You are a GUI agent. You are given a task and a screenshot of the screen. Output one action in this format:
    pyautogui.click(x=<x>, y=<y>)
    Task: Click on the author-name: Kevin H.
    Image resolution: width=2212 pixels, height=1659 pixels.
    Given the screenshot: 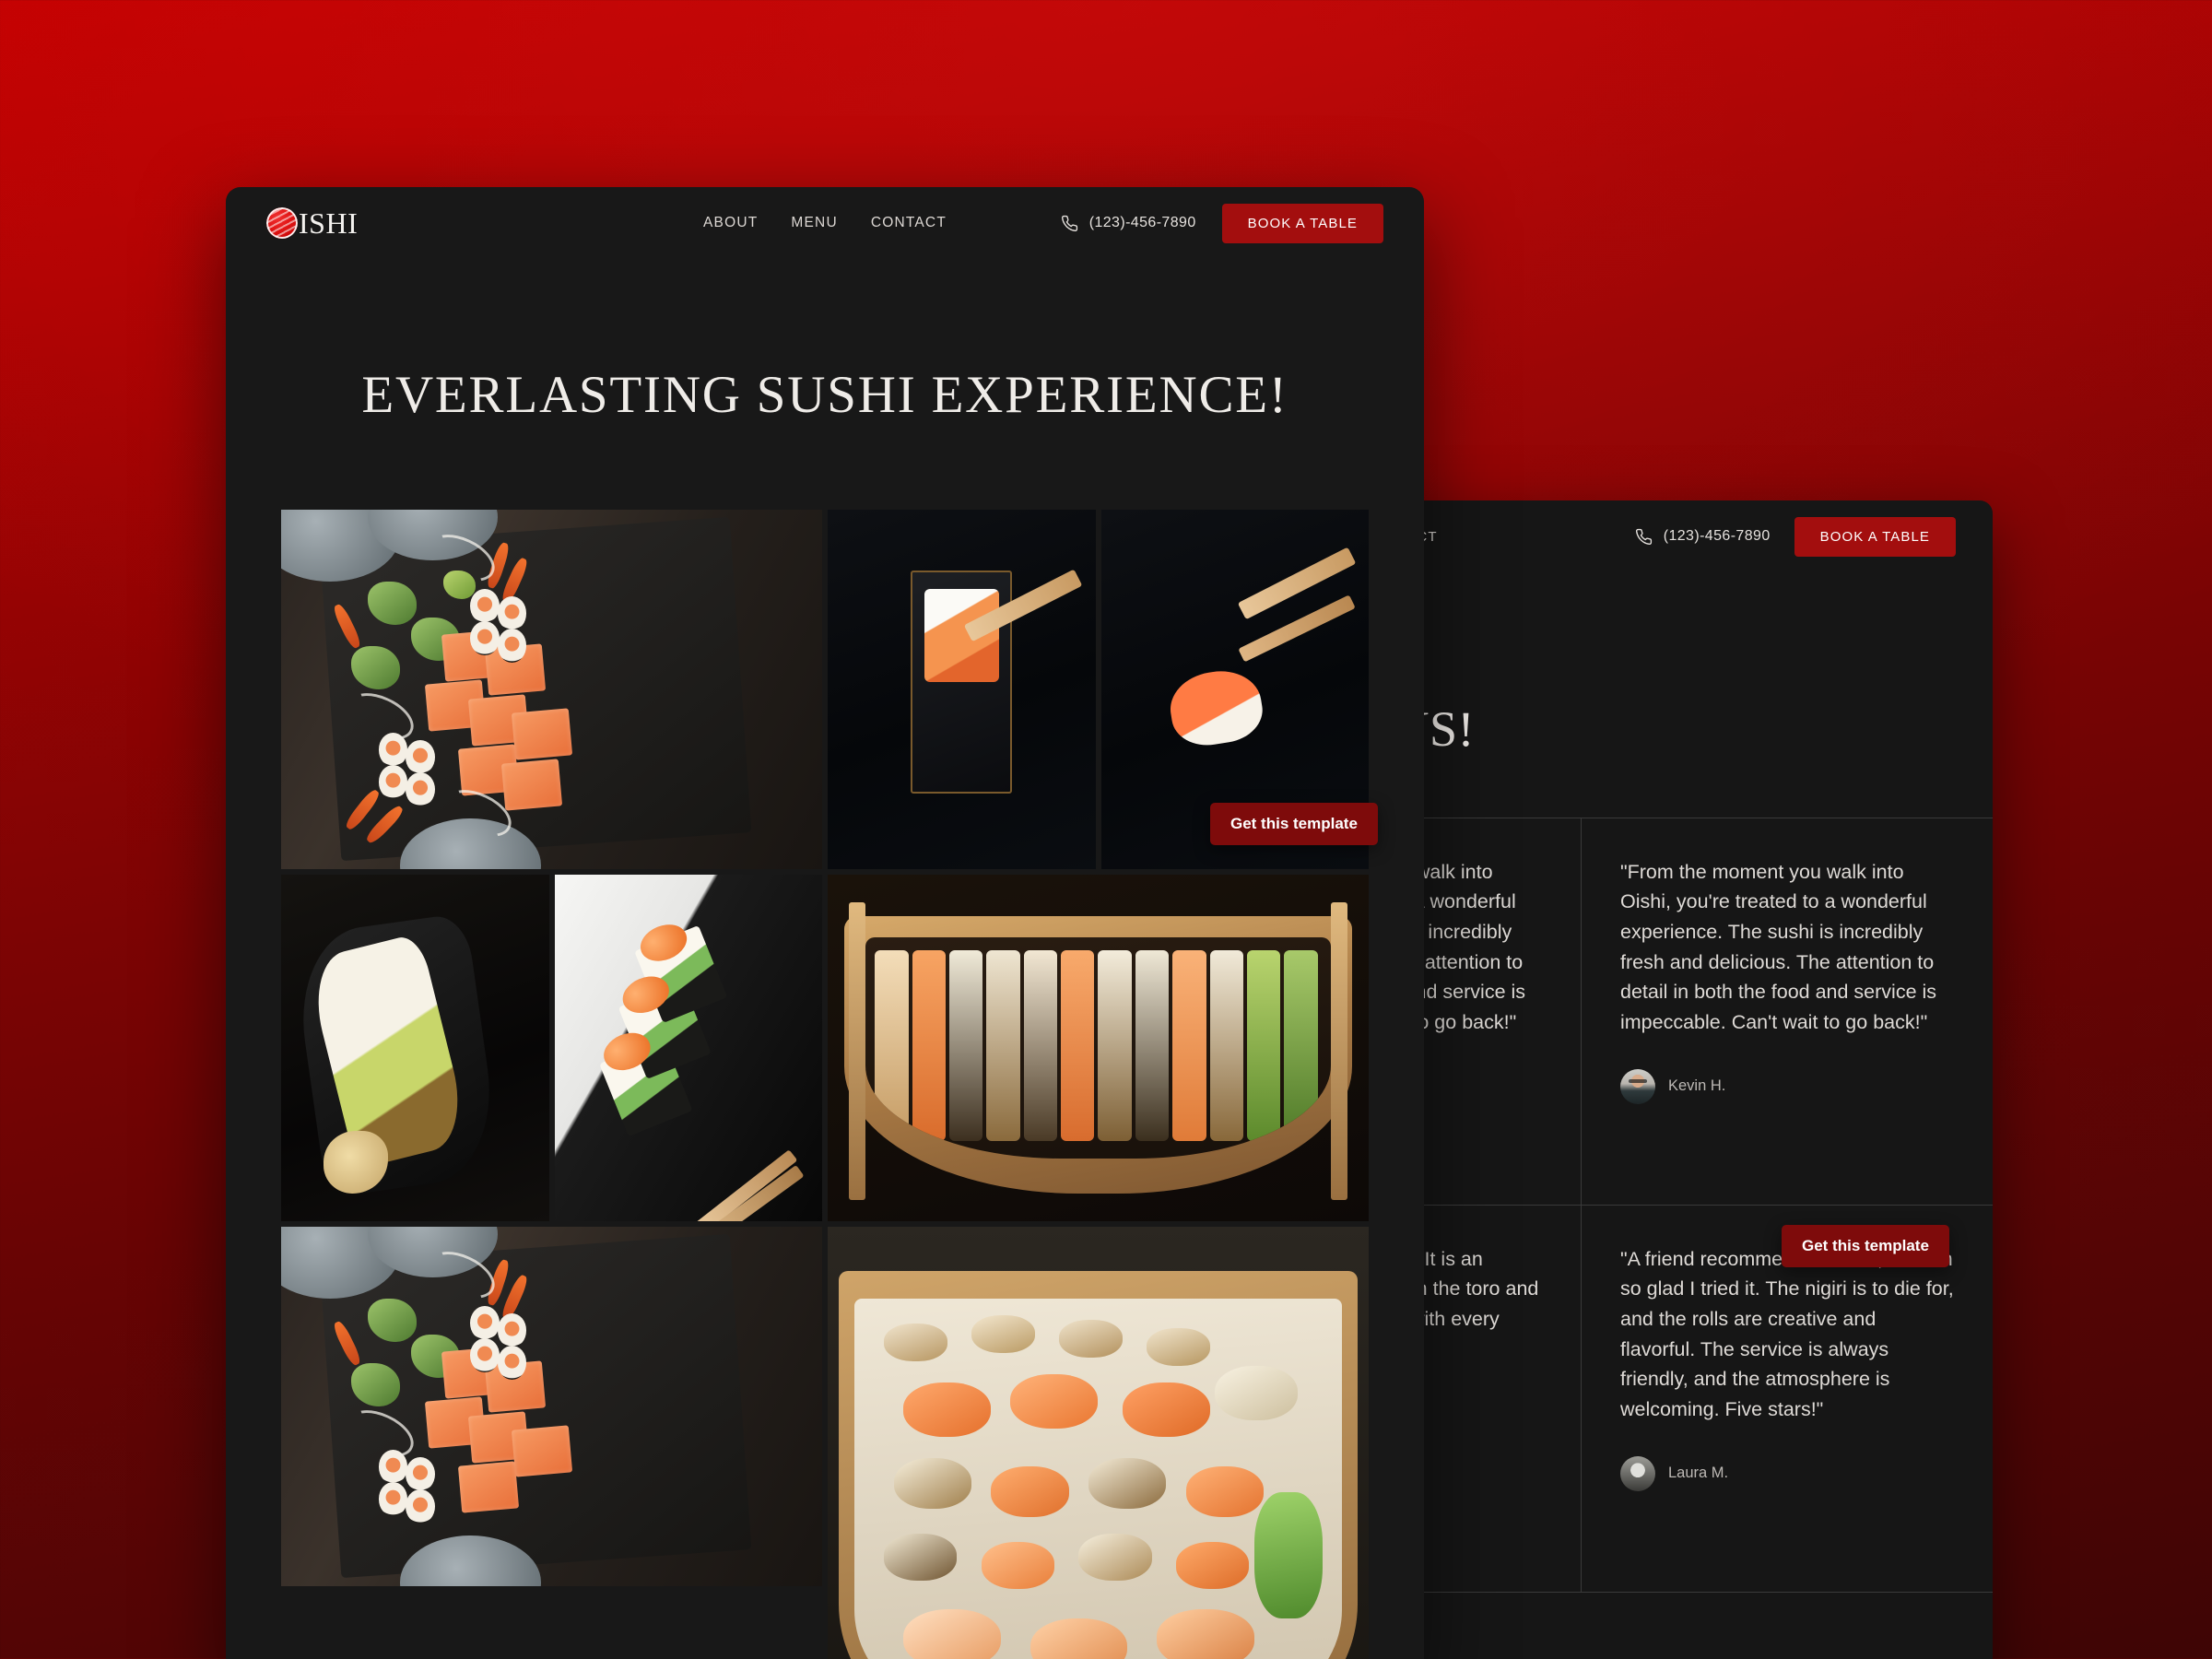 What is the action you would take?
    pyautogui.click(x=1697, y=1086)
    